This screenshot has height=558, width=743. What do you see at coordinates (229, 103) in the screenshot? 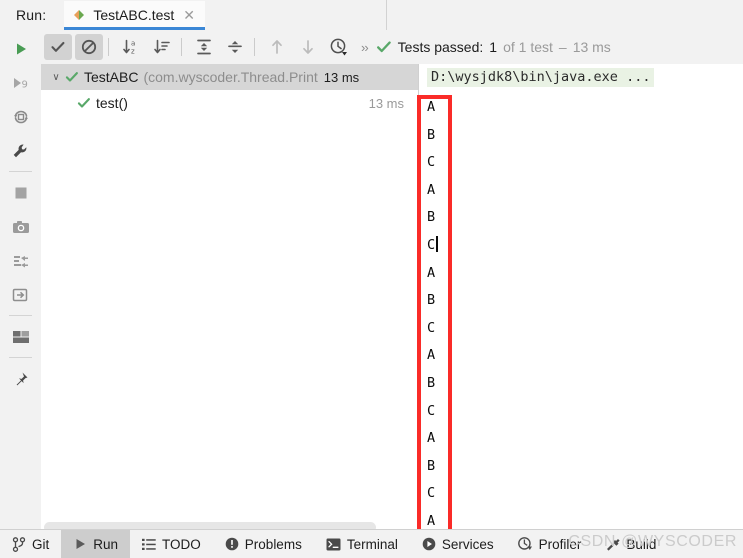
I see `test-method-row: test() 13 ms` at bounding box center [229, 103].